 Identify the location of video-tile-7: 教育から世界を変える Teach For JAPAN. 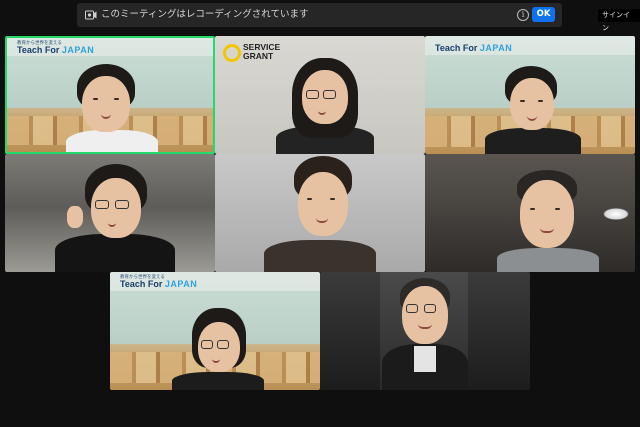
(215, 331).